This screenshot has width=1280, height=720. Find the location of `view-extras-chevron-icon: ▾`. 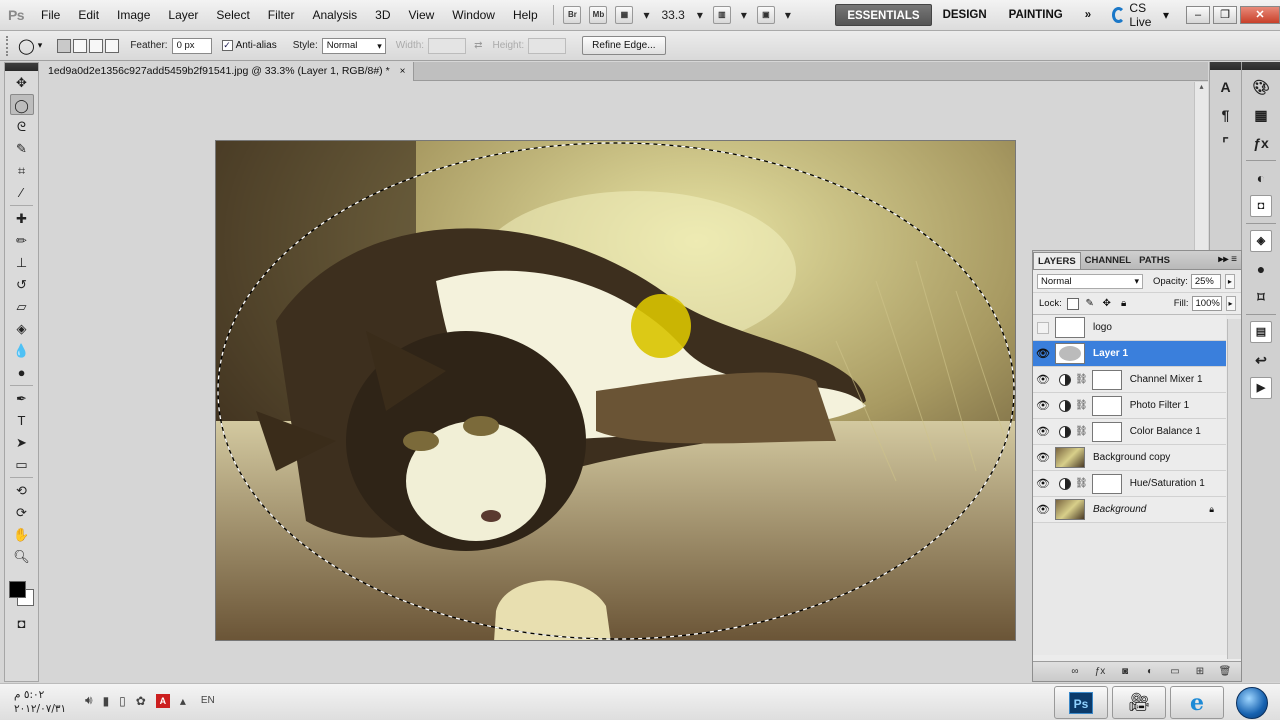

view-extras-chevron-icon: ▾ is located at coordinates (646, 15).